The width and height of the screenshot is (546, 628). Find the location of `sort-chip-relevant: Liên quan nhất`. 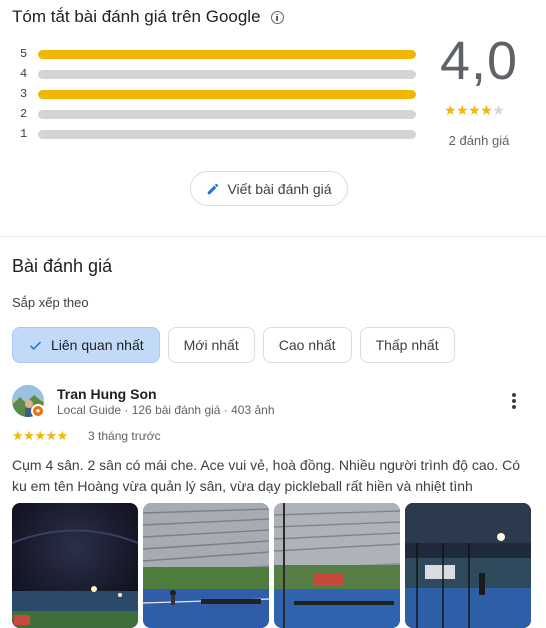

sort-chip-relevant: Liên quan nhất is located at coordinates (86, 345).